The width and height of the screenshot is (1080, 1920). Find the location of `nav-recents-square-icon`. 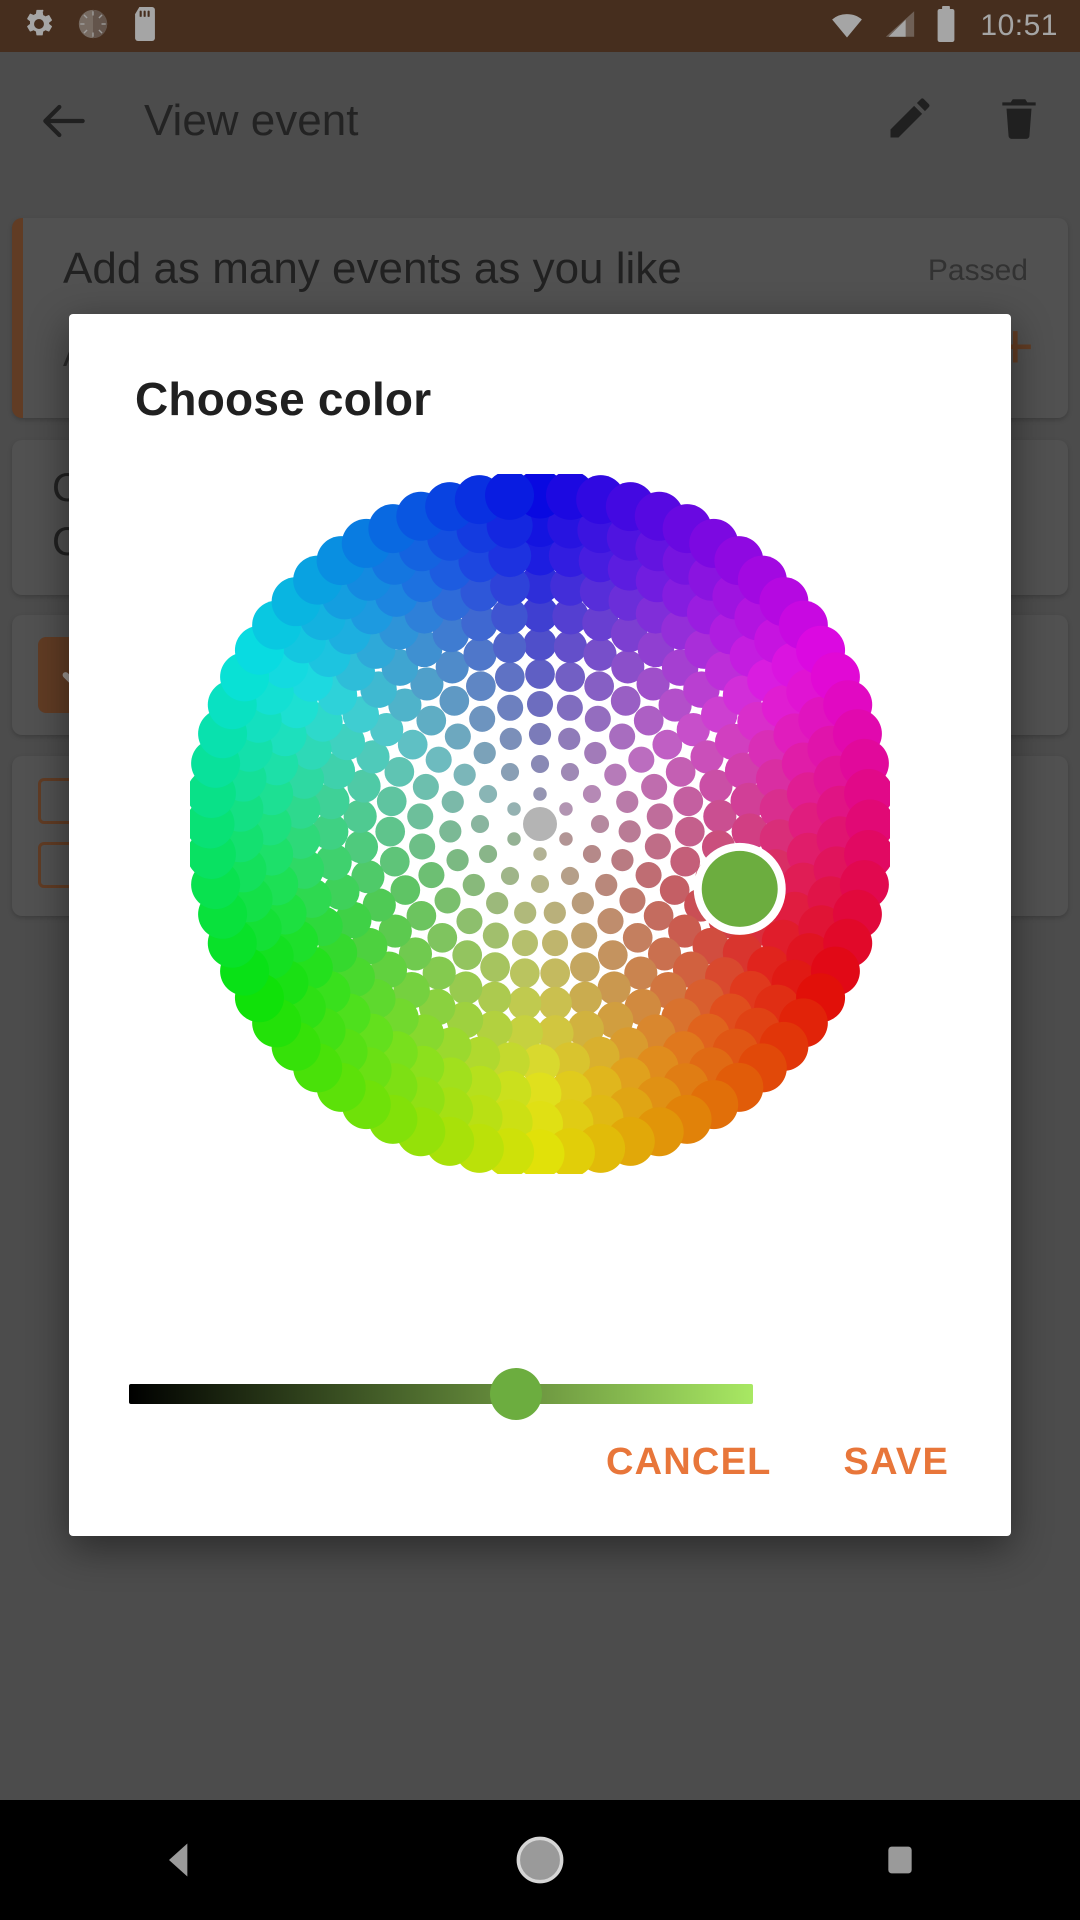

nav-recents-square-icon is located at coordinates (900, 1860).